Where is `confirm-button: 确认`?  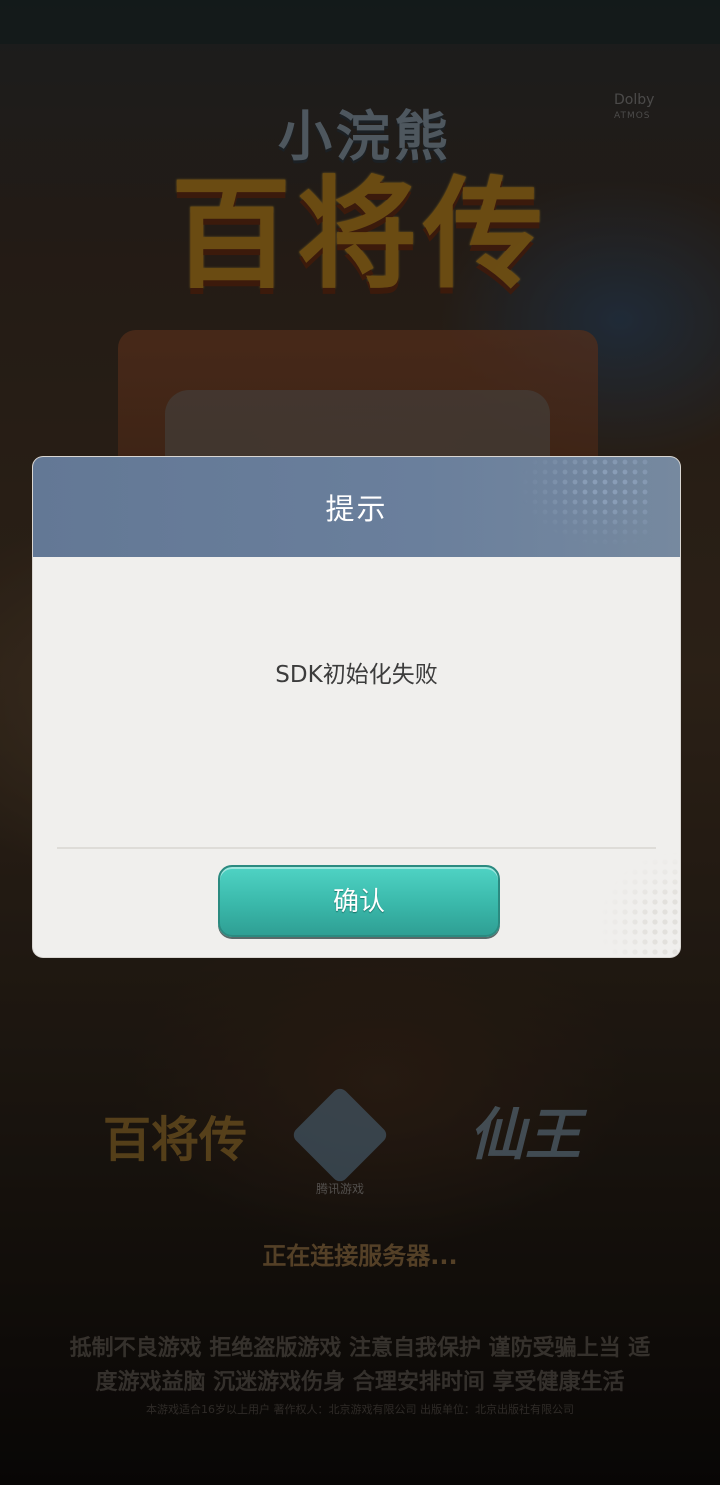
confirm-button: 确认 is located at coordinates (359, 901).